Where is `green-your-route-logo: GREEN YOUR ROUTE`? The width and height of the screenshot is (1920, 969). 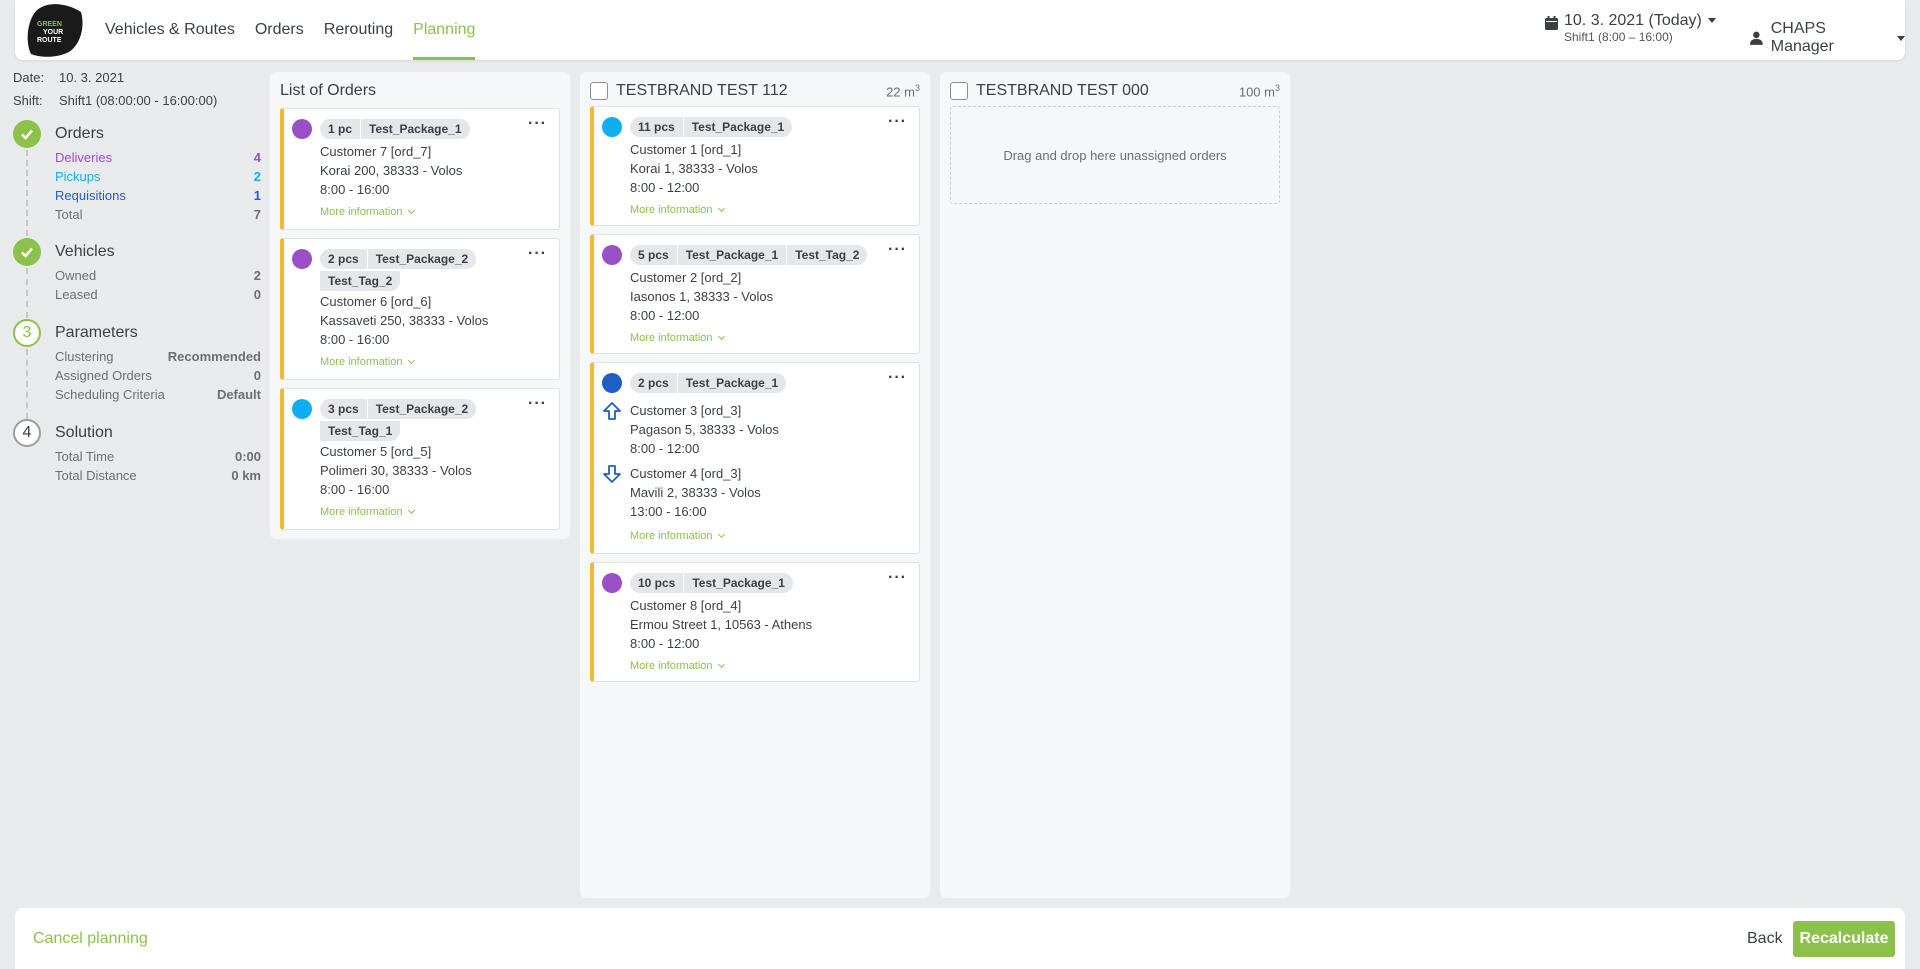 green-your-route-logo: GREEN YOUR ROUTE is located at coordinates (55, 30).